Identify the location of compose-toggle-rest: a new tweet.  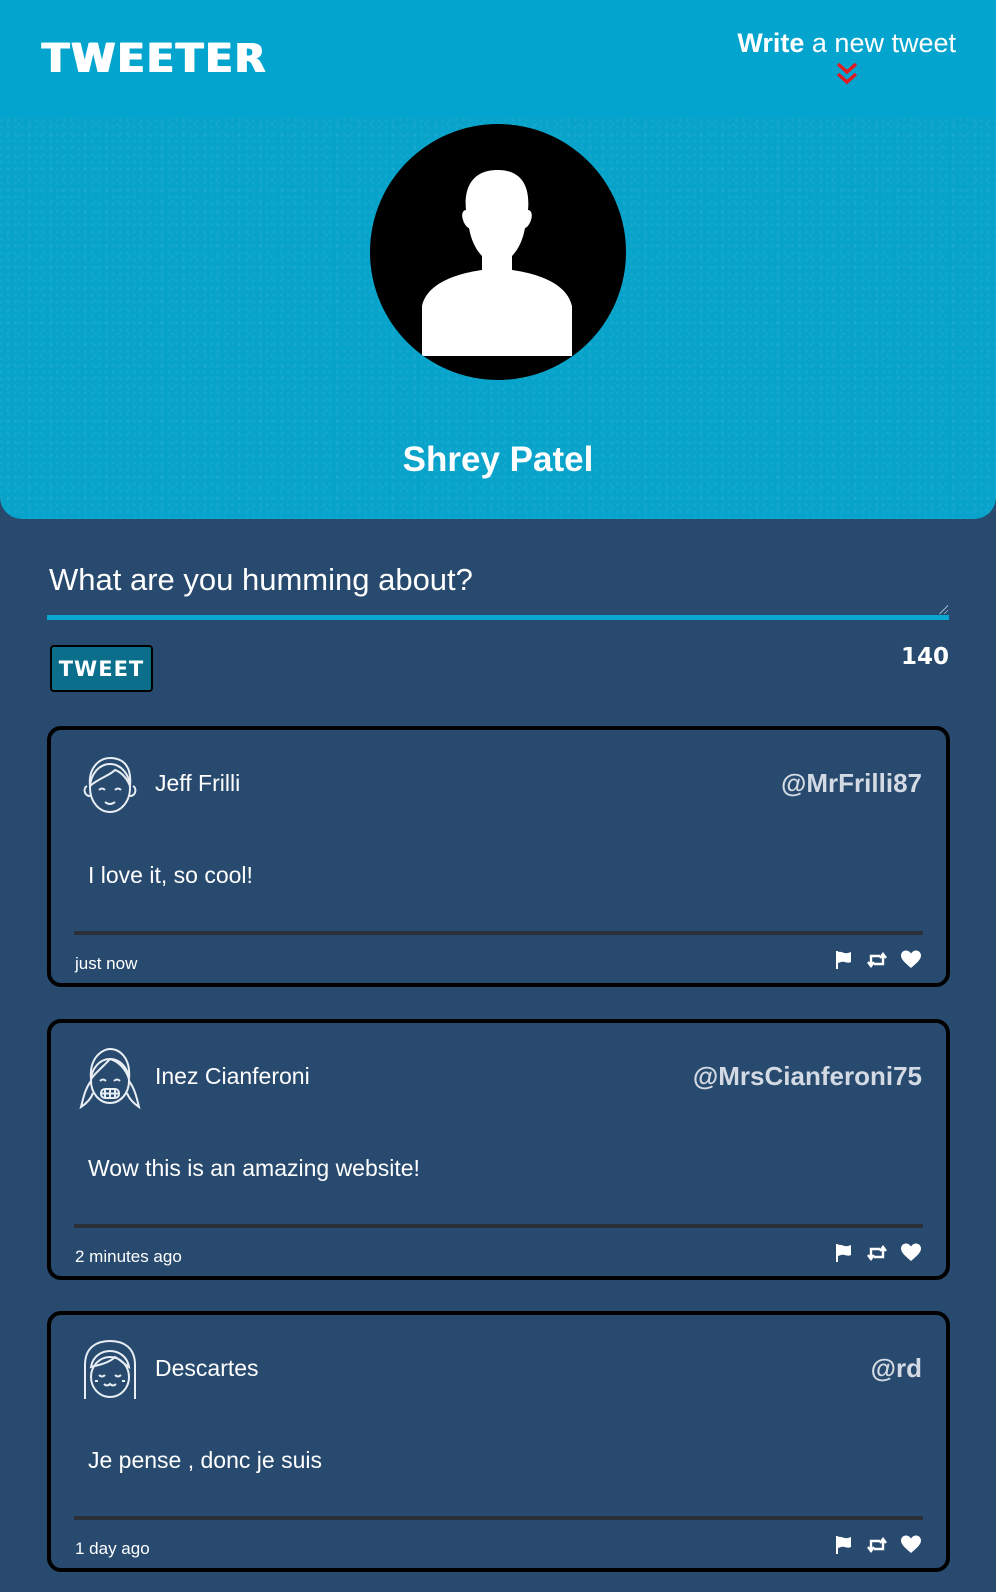
(880, 43).